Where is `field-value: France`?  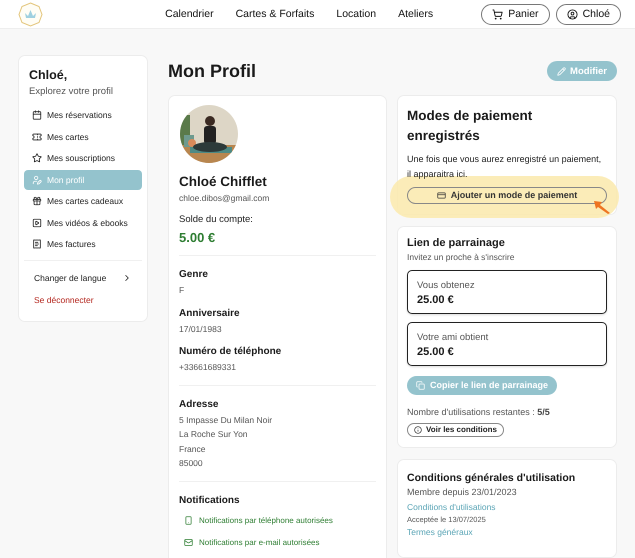
field-value: France is located at coordinates (192, 449).